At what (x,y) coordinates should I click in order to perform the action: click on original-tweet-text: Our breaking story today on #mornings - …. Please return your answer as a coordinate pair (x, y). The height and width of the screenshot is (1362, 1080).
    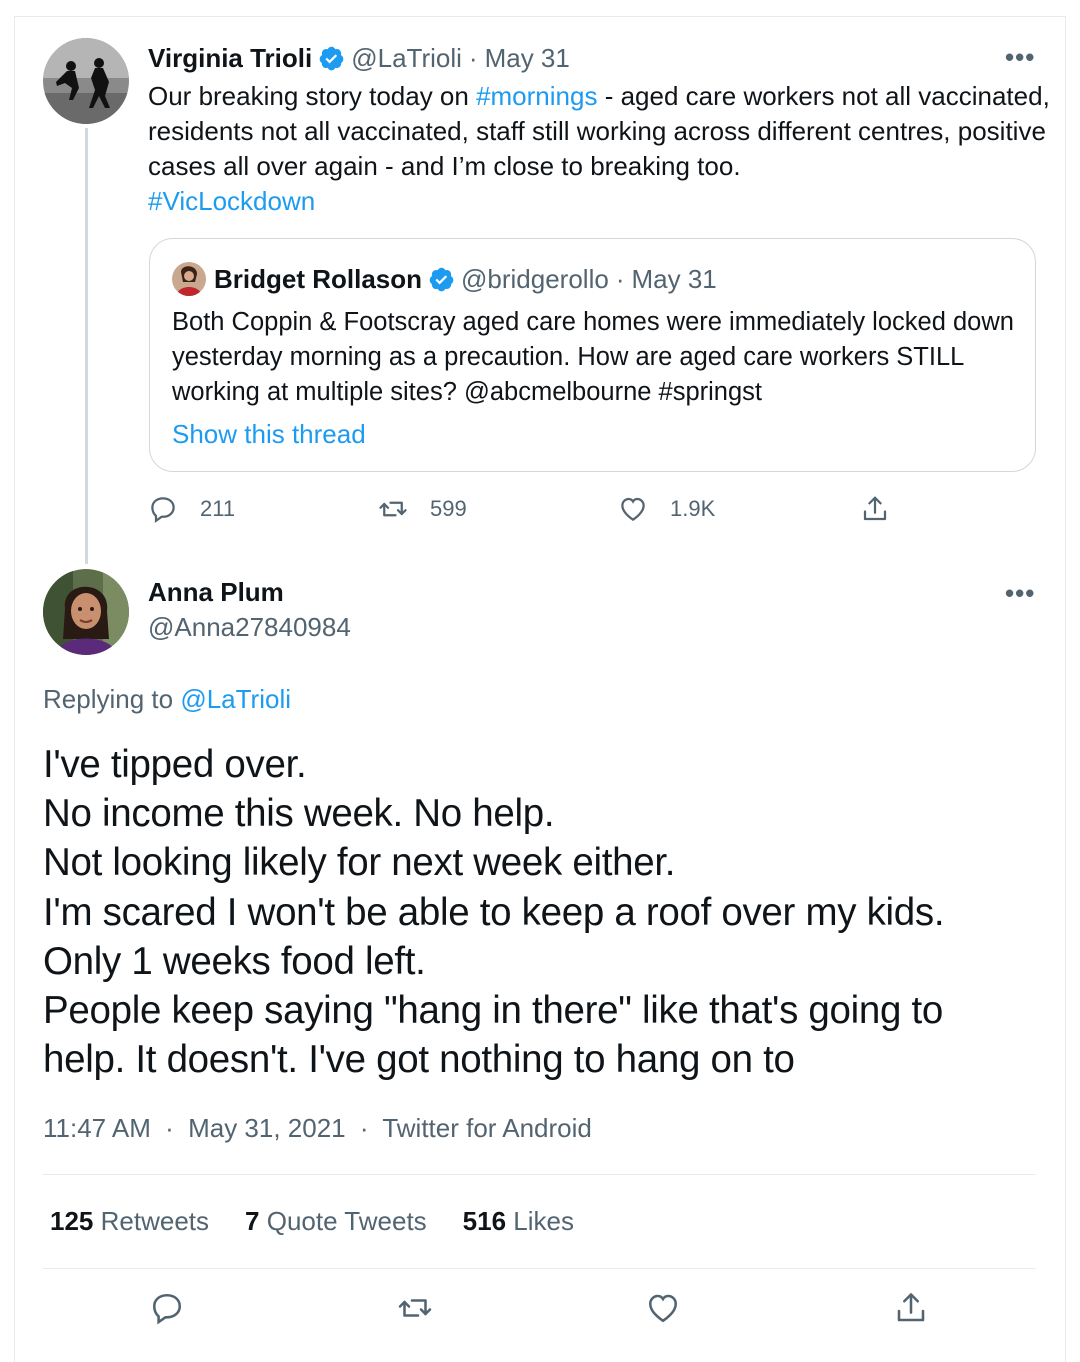
    Looking at the image, I should click on (600, 149).